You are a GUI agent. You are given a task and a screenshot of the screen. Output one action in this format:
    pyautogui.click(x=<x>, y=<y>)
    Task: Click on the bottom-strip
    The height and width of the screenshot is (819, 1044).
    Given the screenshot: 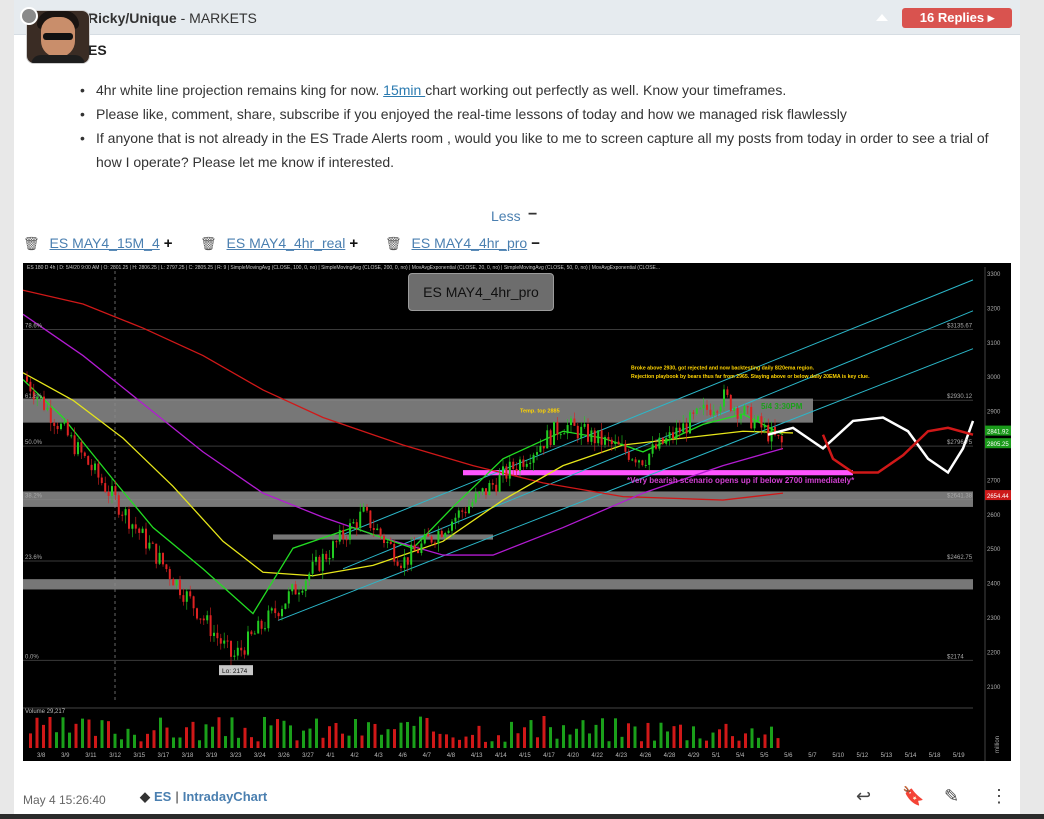 What is the action you would take?
    pyautogui.click(x=522, y=816)
    